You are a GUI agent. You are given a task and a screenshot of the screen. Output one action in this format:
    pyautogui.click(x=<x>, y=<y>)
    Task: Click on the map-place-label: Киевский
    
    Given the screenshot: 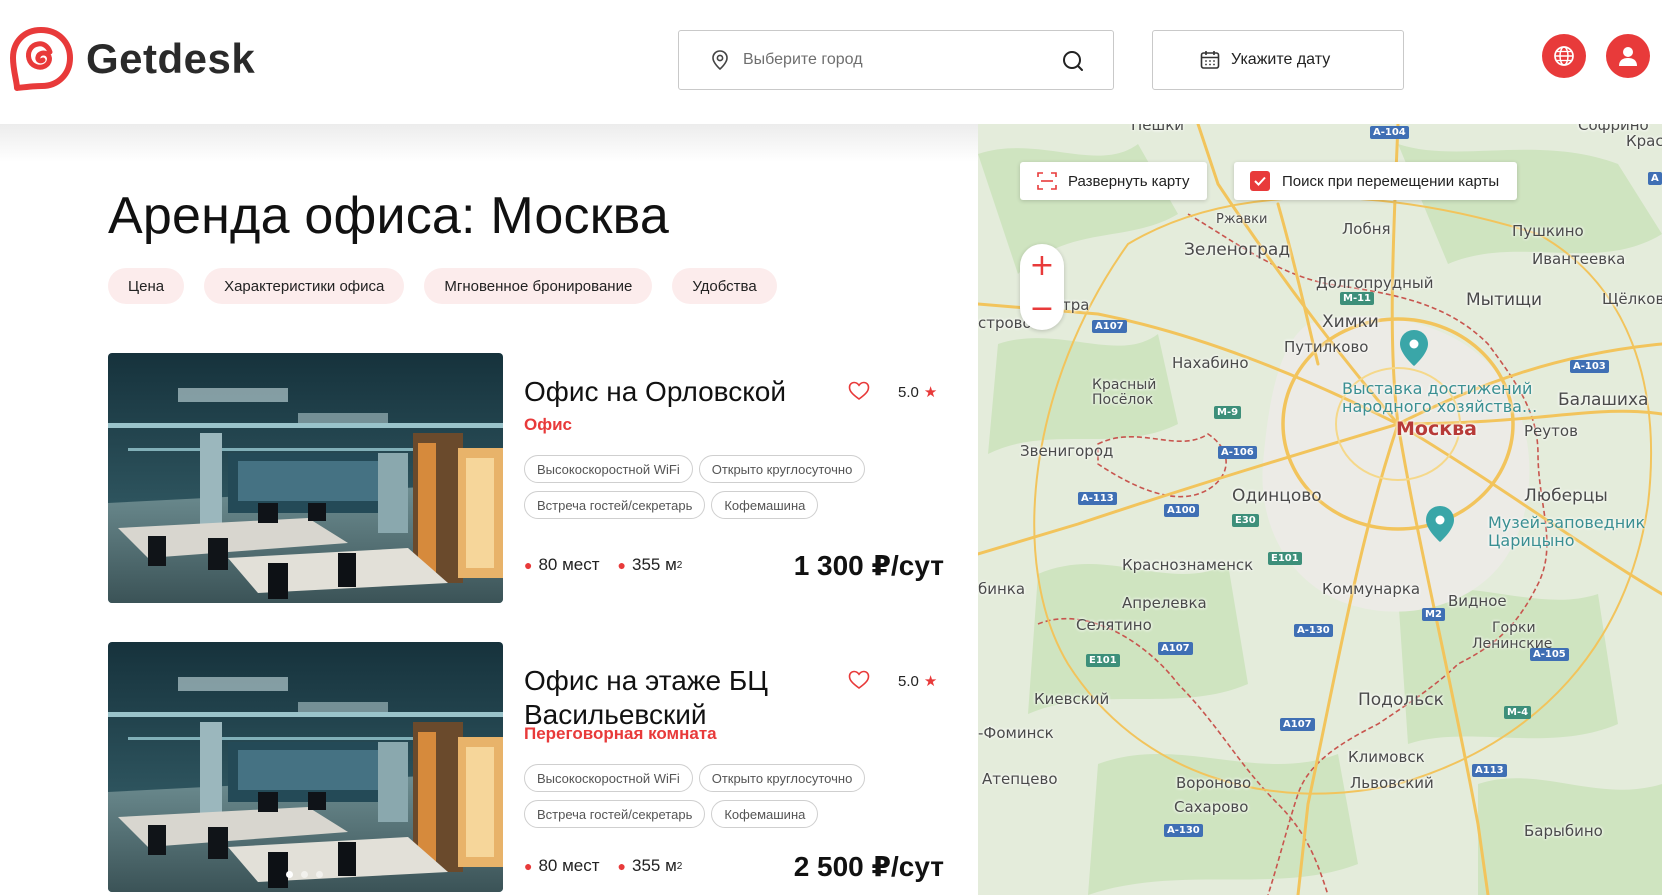 What is the action you would take?
    pyautogui.click(x=1072, y=699)
    